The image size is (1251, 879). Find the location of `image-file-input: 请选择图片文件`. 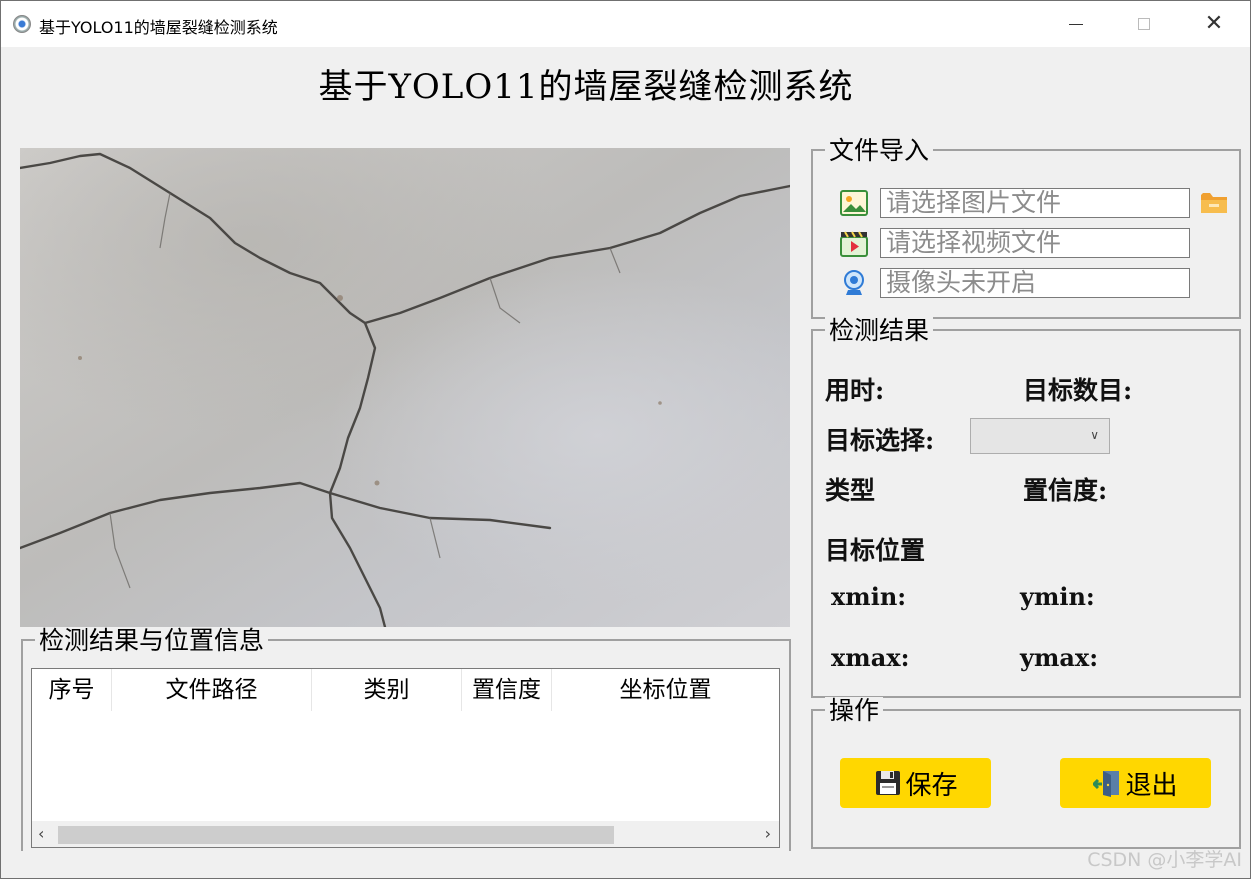

image-file-input: 请选择图片文件 is located at coordinates (1035, 203).